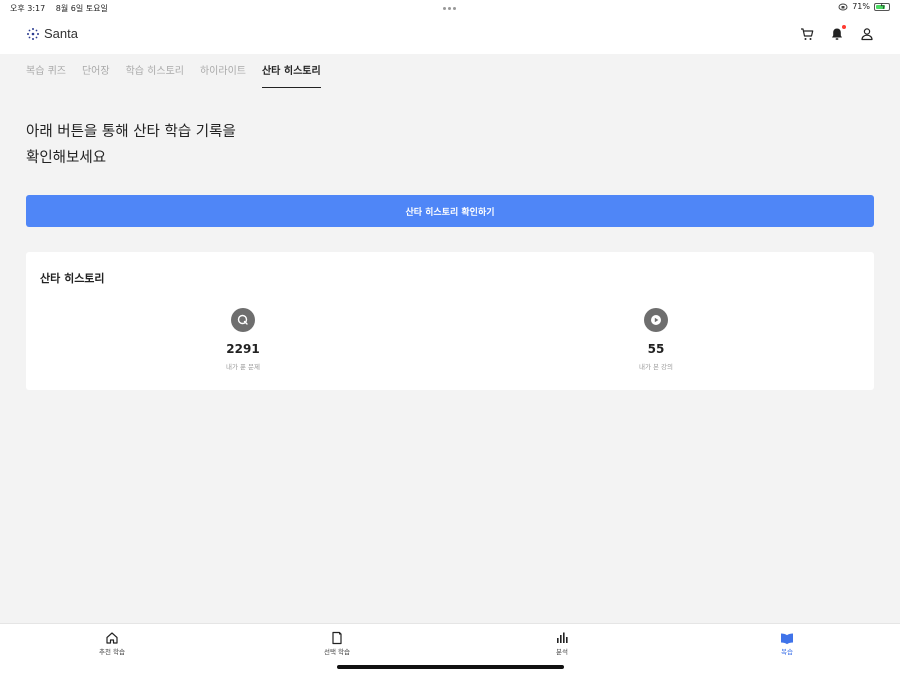 This screenshot has height=675, width=900. I want to click on tab-study-history: 학습 히스토리, so click(155, 75).